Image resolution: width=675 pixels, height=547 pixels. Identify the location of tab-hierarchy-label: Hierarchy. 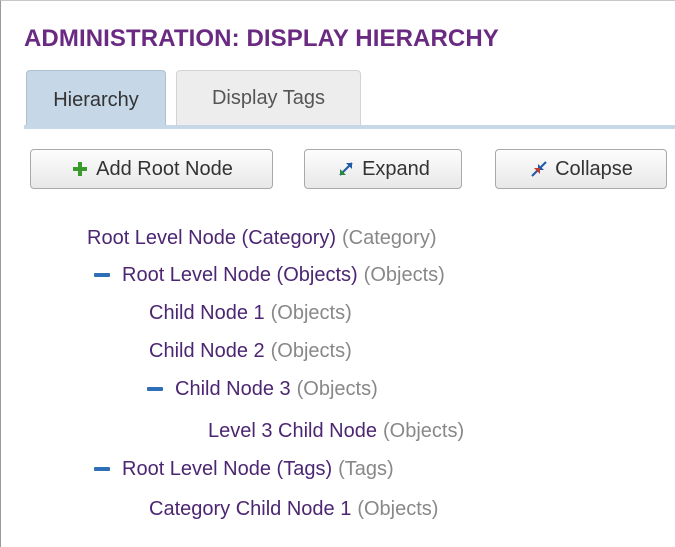
(96, 99).